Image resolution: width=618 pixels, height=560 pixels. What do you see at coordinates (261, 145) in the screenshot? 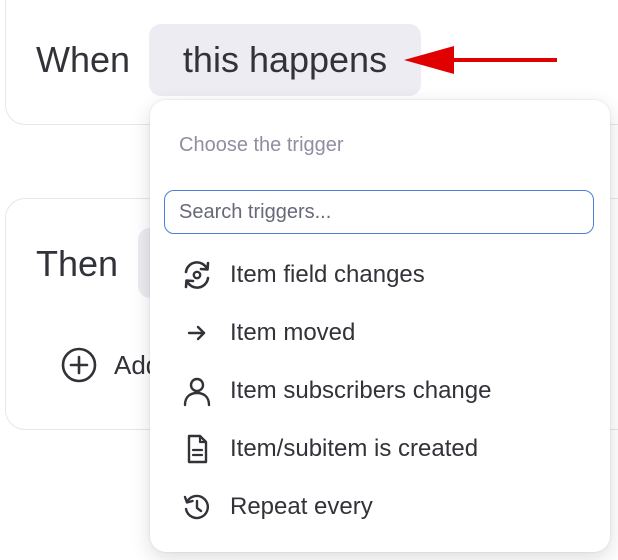
I see `dropdown-heading: Choose the trigger` at bounding box center [261, 145].